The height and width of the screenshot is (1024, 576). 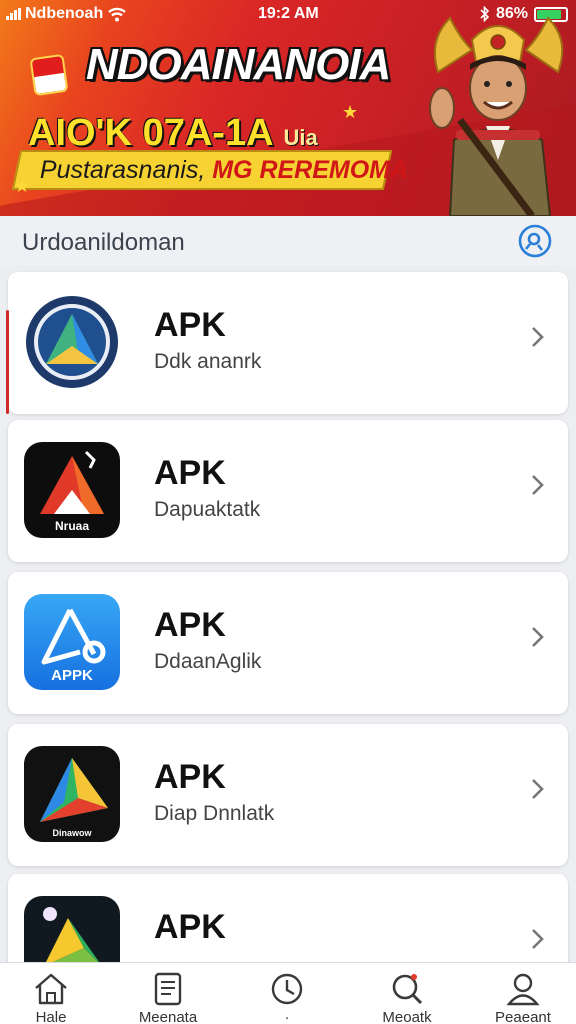 What do you see at coordinates (287, 343) in the screenshot?
I see `app-list-item: APK Ddk ananrk` at bounding box center [287, 343].